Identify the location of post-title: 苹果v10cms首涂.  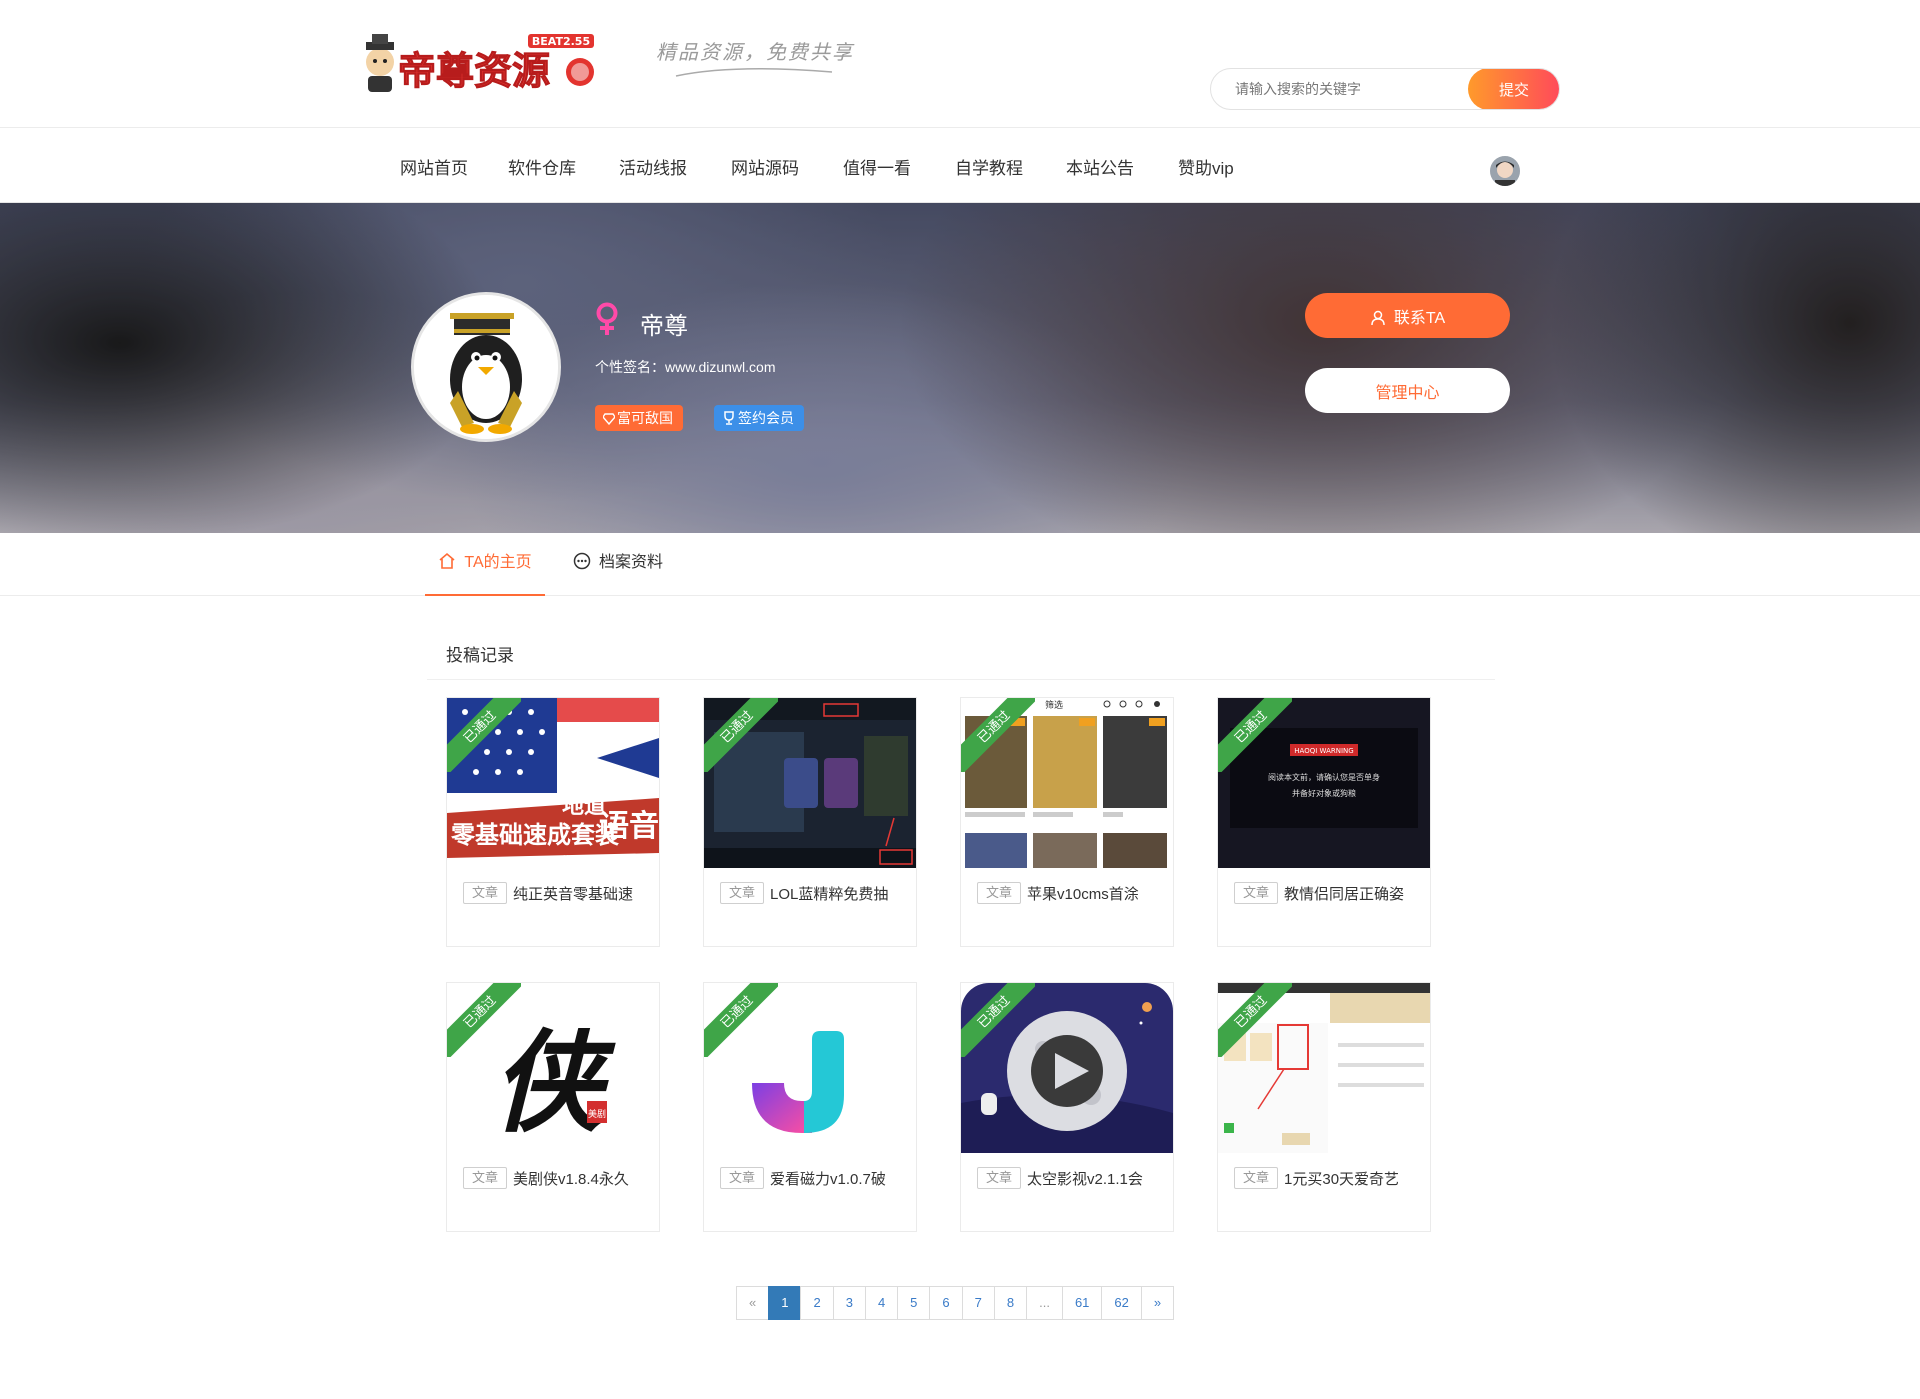
(1083, 893).